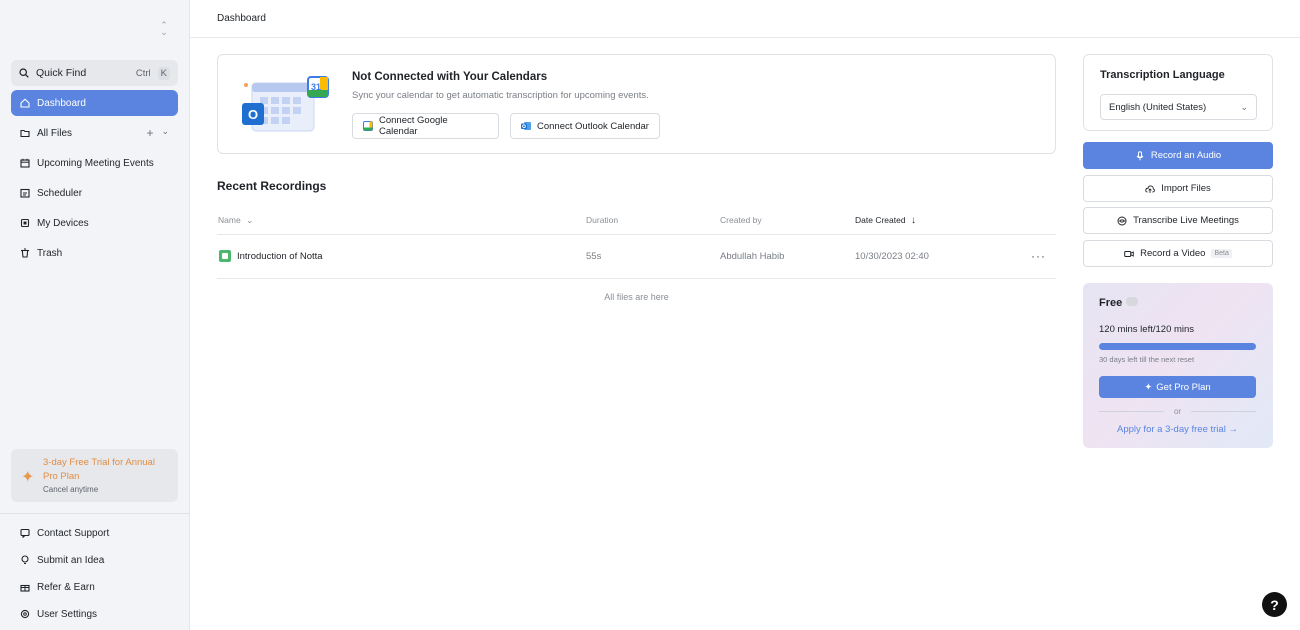  I want to click on language-select-value: English (United States), so click(1158, 107).